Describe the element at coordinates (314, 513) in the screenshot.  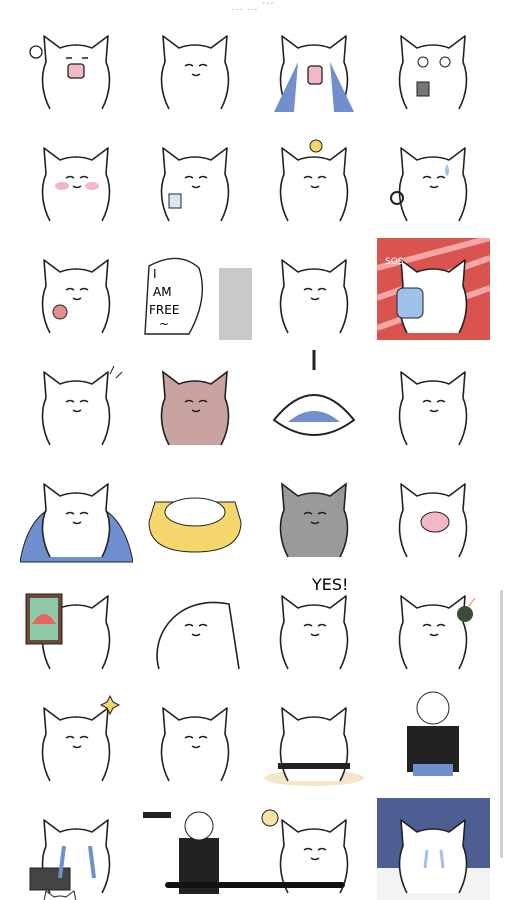
I see `sticker-cat-grey-shadow` at that location.